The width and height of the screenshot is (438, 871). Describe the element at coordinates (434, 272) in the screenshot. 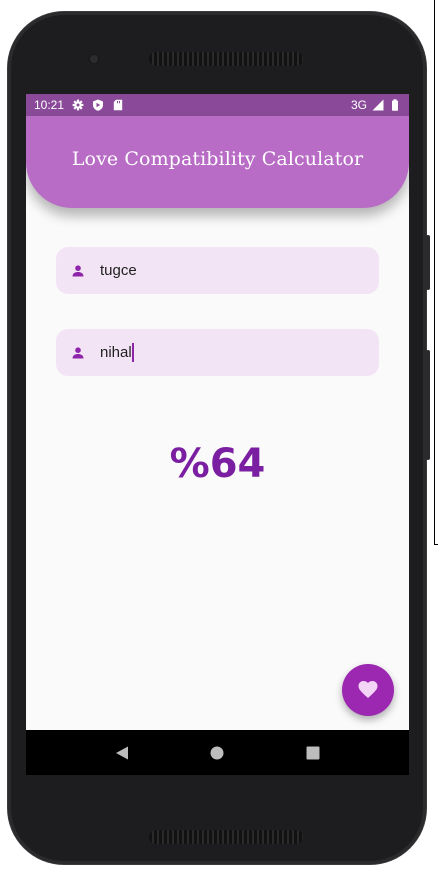

I see `frame-edge-line` at that location.